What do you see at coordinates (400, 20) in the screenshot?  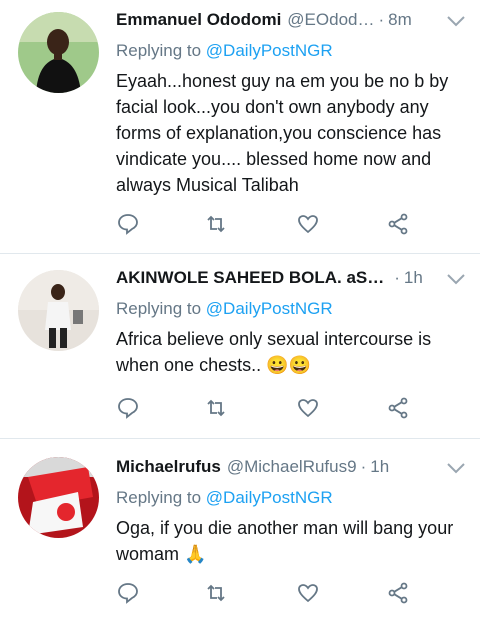 I see `timestamp: 8m` at bounding box center [400, 20].